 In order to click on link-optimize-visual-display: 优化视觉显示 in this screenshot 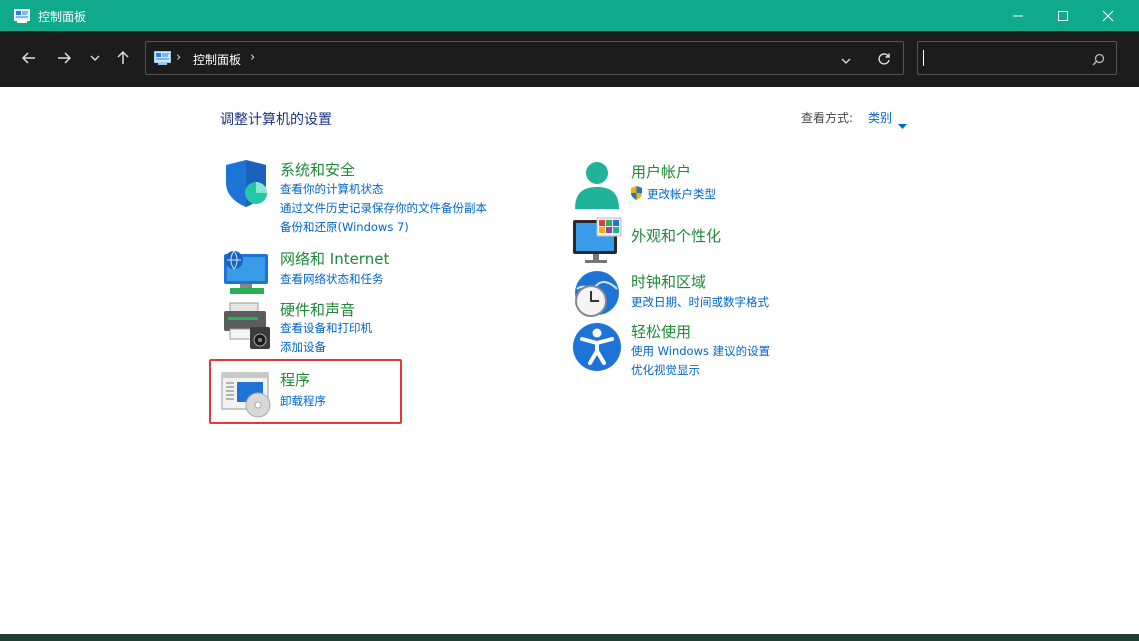, I will do `click(665, 370)`.